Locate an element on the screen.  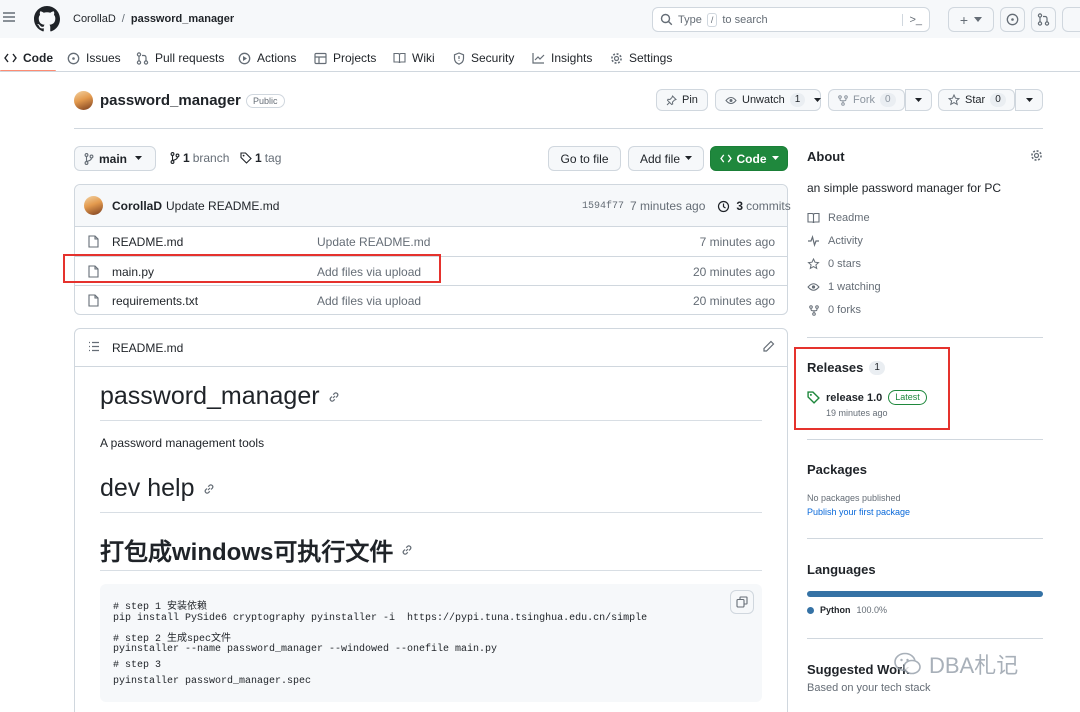
gear-icon is located at coordinates (1036, 155).